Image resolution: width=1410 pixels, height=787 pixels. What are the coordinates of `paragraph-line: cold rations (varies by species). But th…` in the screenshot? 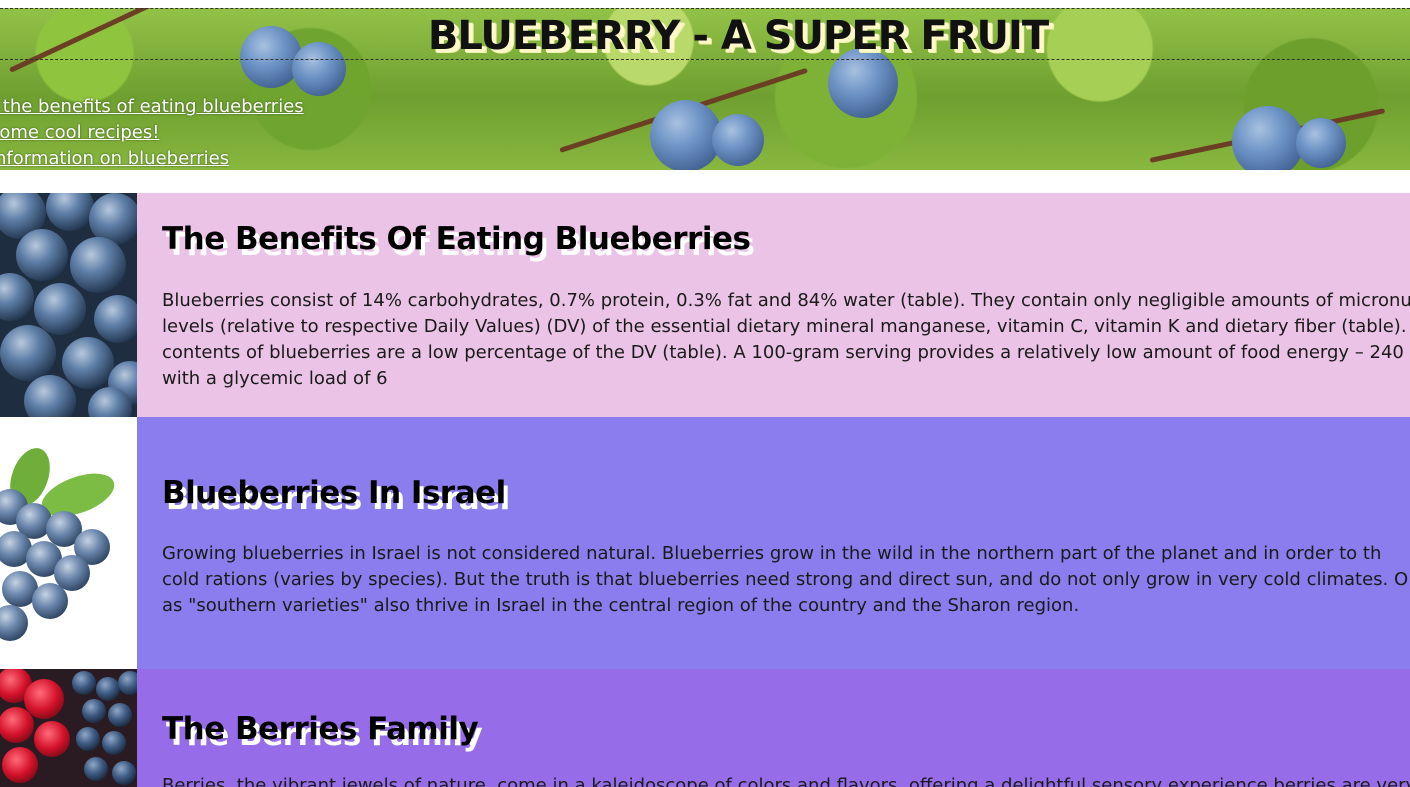 It's located at (785, 579).